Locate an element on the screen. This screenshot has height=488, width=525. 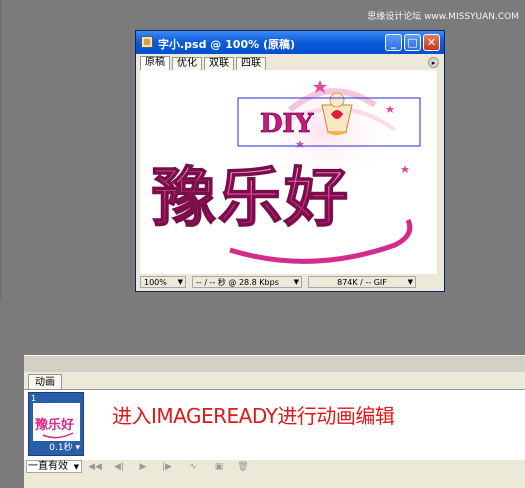
zoom-value: 100% is located at coordinates (155, 282).